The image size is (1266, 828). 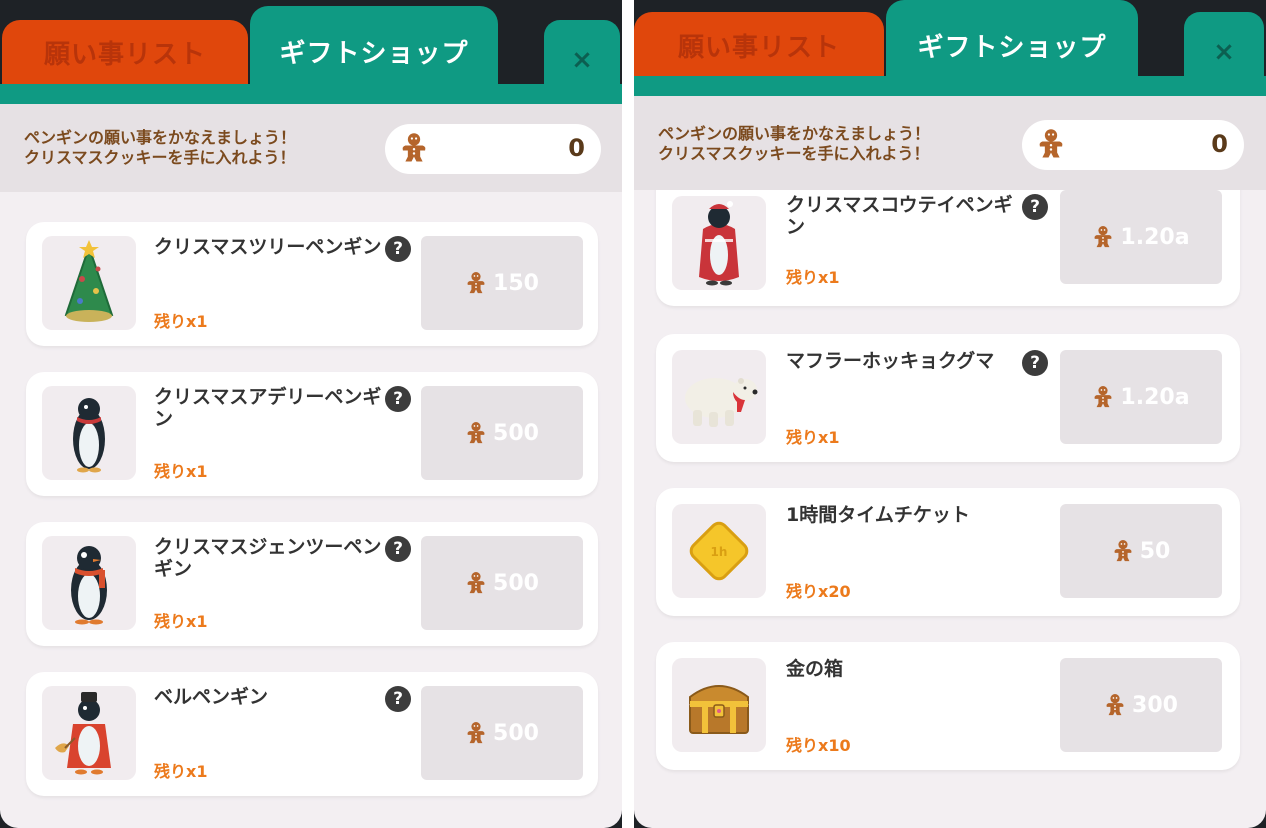 What do you see at coordinates (719, 397) in the screenshot?
I see `polar-bear-icon` at bounding box center [719, 397].